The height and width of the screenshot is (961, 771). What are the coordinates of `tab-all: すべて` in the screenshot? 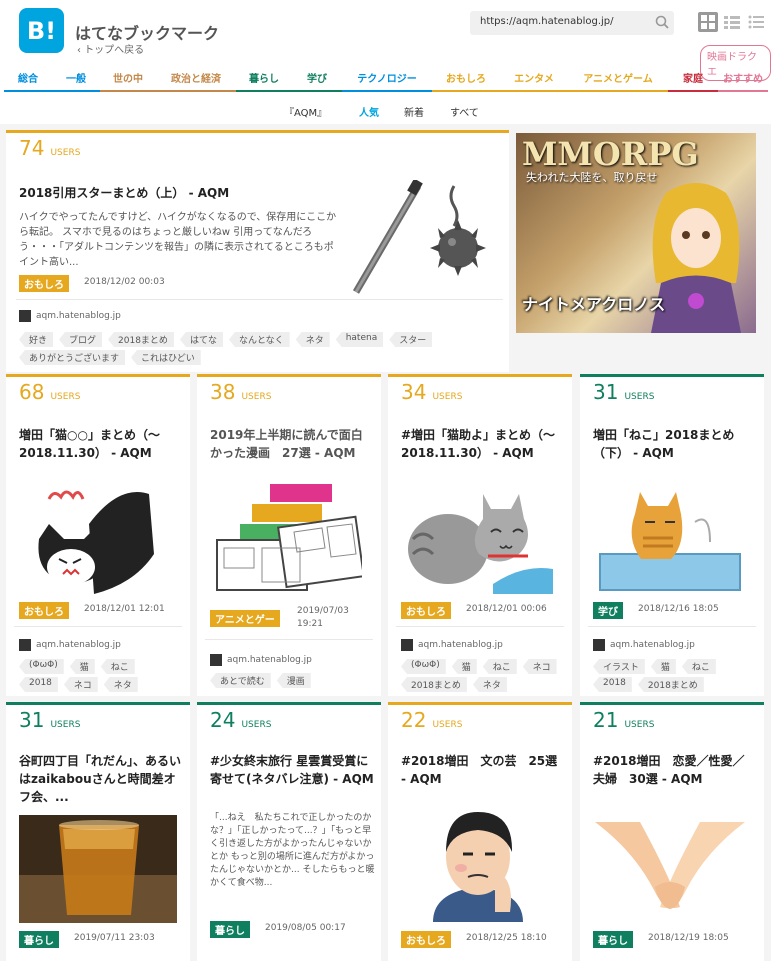 It's located at (464, 111).